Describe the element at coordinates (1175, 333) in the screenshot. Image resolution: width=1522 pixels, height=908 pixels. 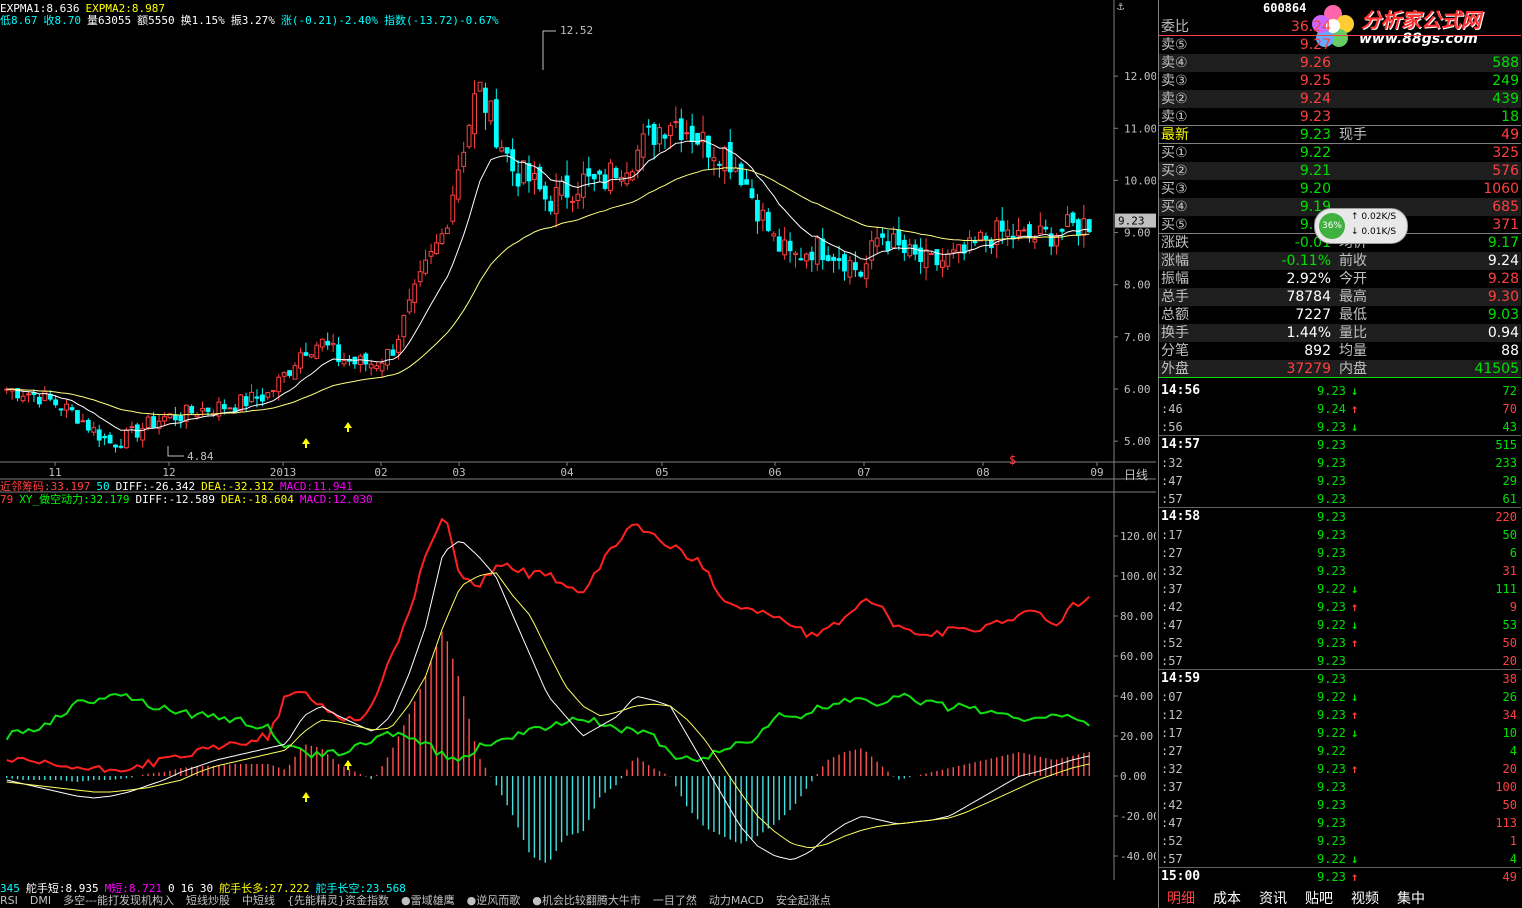
I see `stat-row-label: 换手` at that location.